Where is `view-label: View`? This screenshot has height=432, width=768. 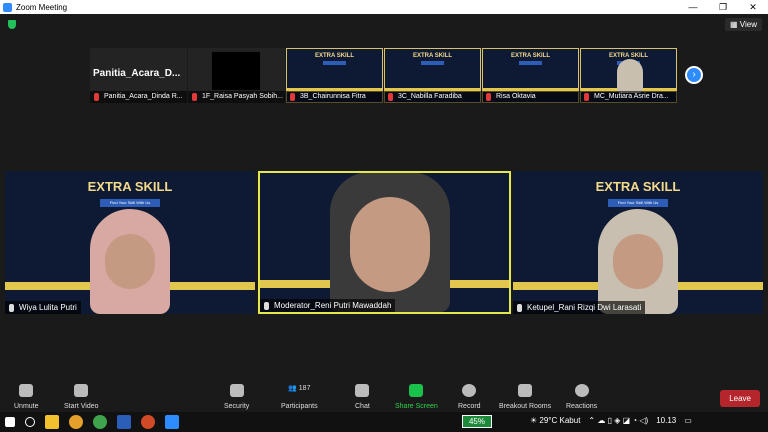
view-label: View is located at coordinates (748, 24).